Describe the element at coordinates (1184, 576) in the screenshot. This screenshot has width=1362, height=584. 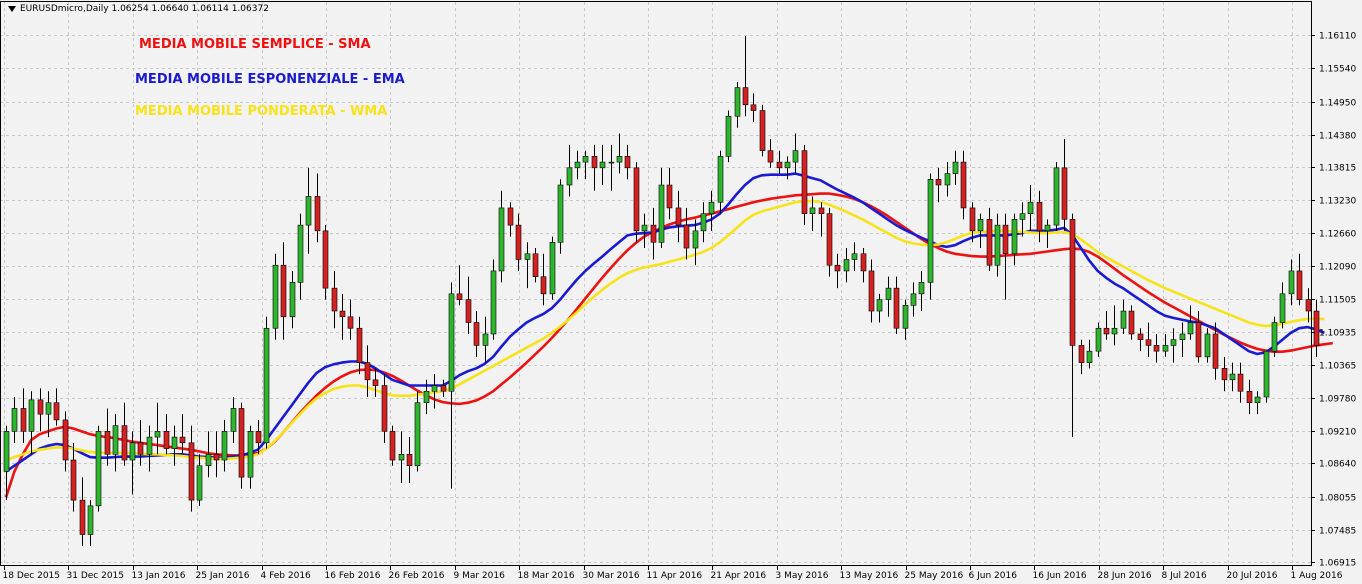
I see `x-tick-label: 8 Jul 2016` at that location.